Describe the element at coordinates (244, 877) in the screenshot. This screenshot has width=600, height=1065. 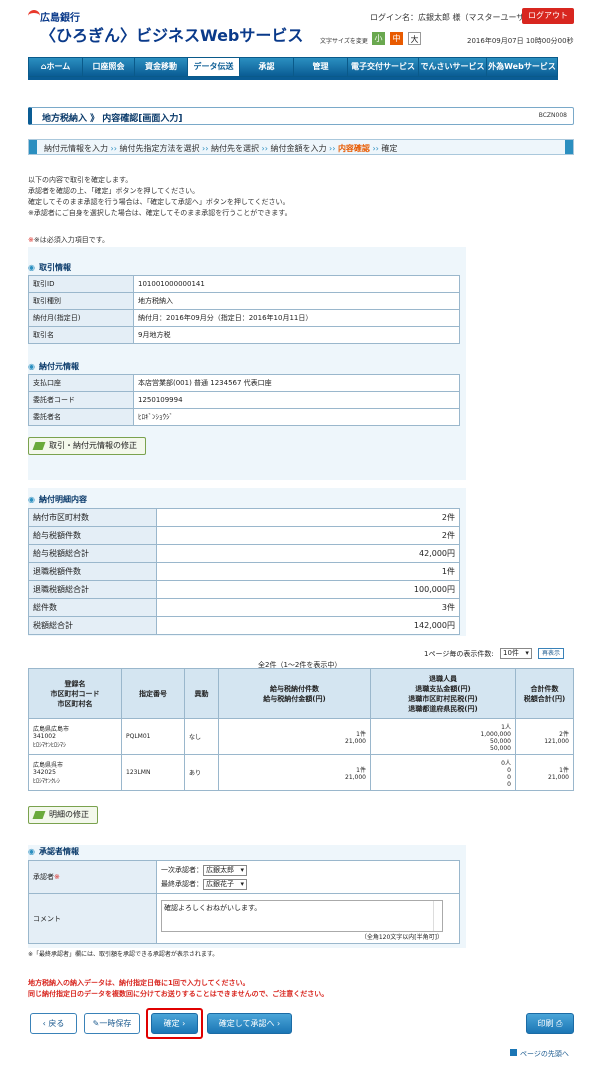
I see `table-row: 承認者※ 一次承認者：広銀太郎 最終承認者：広銀花子` at that location.